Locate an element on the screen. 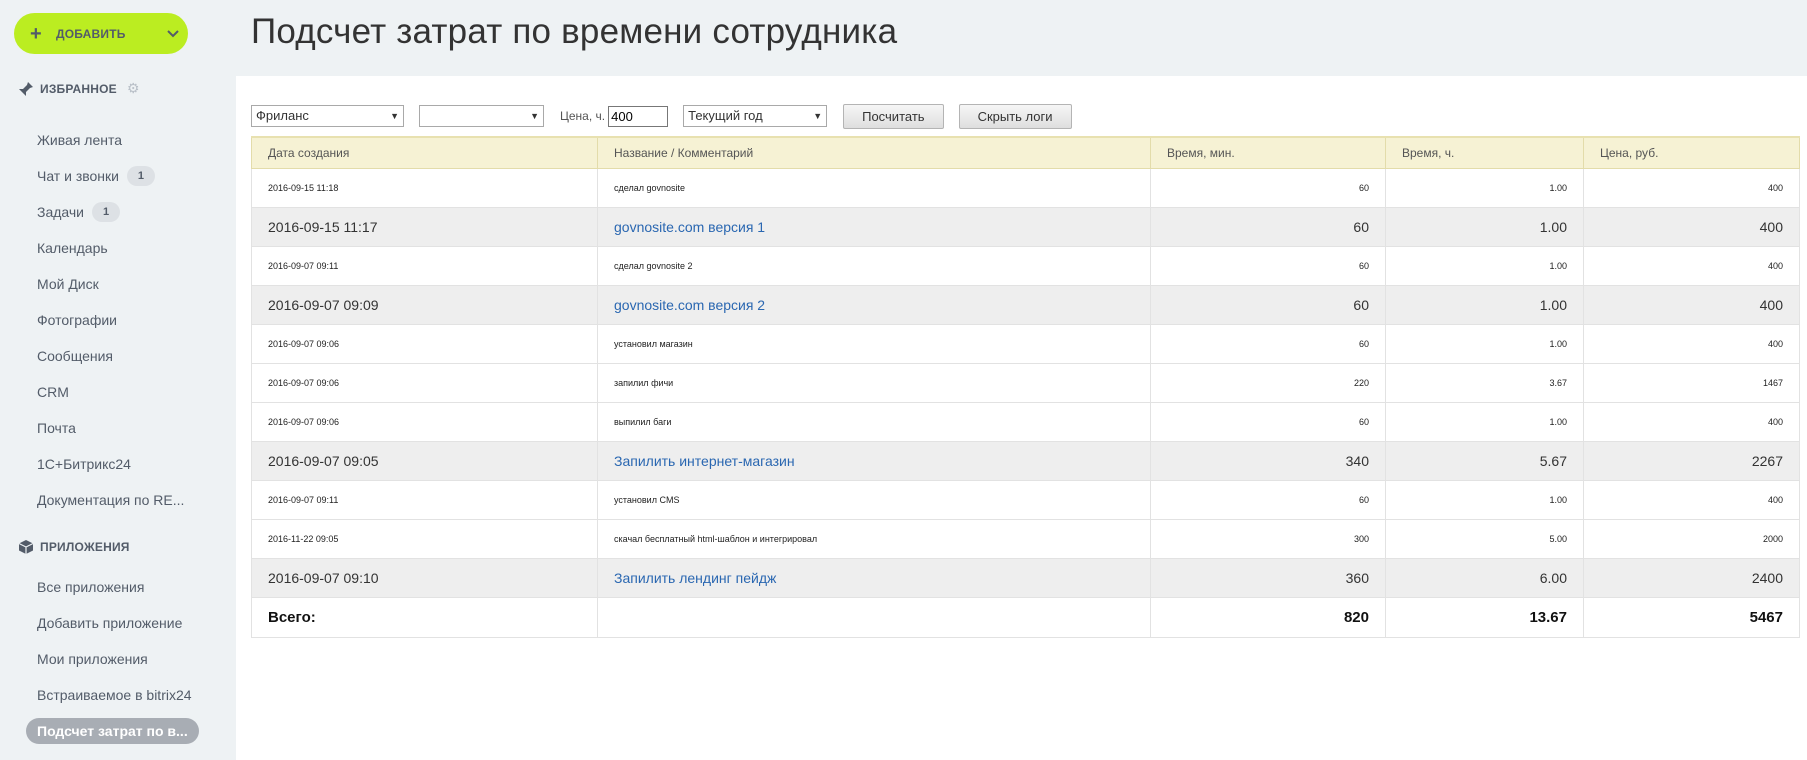  task-link: govnosite.com версия 2 is located at coordinates (689, 305).